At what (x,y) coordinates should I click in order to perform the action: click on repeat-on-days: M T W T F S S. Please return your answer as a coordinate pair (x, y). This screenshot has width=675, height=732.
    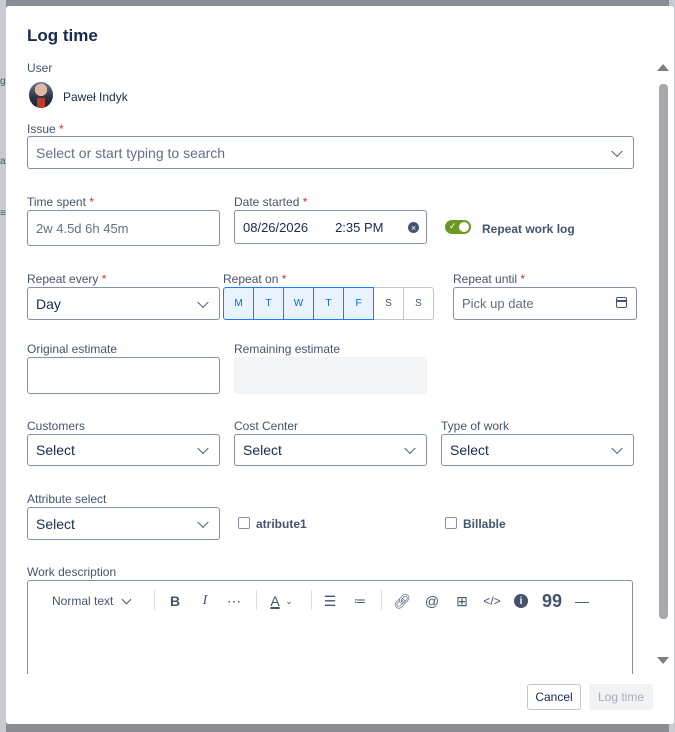
    Looking at the image, I should click on (328, 303).